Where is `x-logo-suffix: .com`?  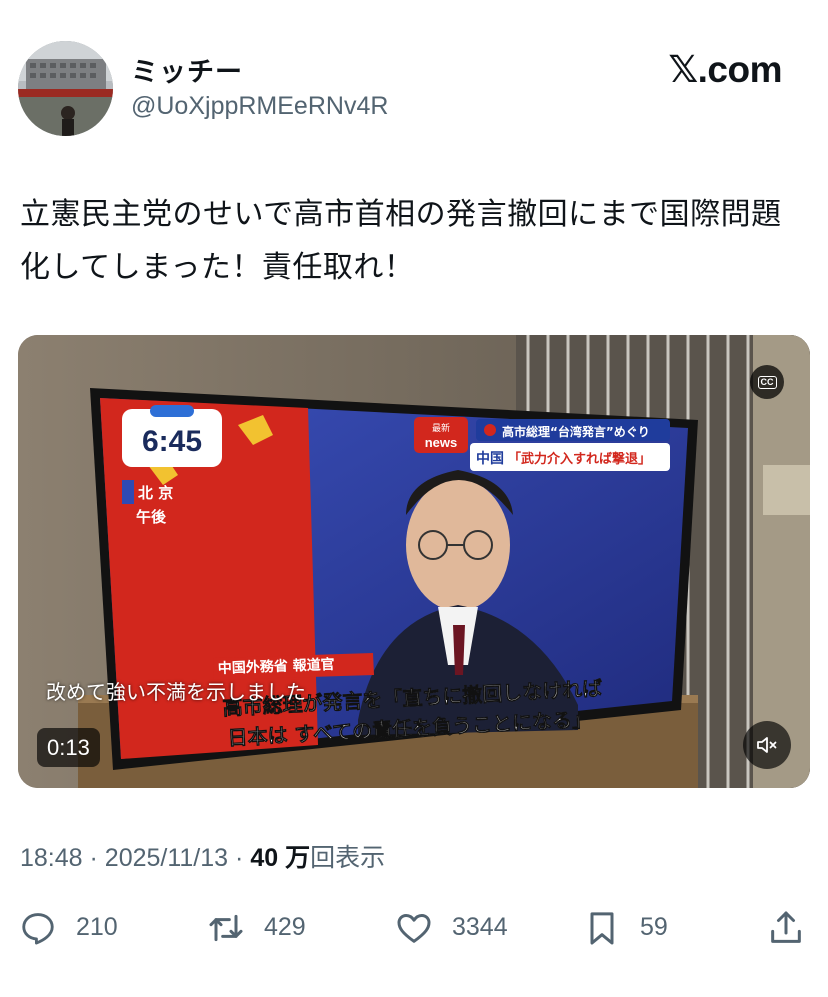 x-logo-suffix: .com is located at coordinates (740, 69).